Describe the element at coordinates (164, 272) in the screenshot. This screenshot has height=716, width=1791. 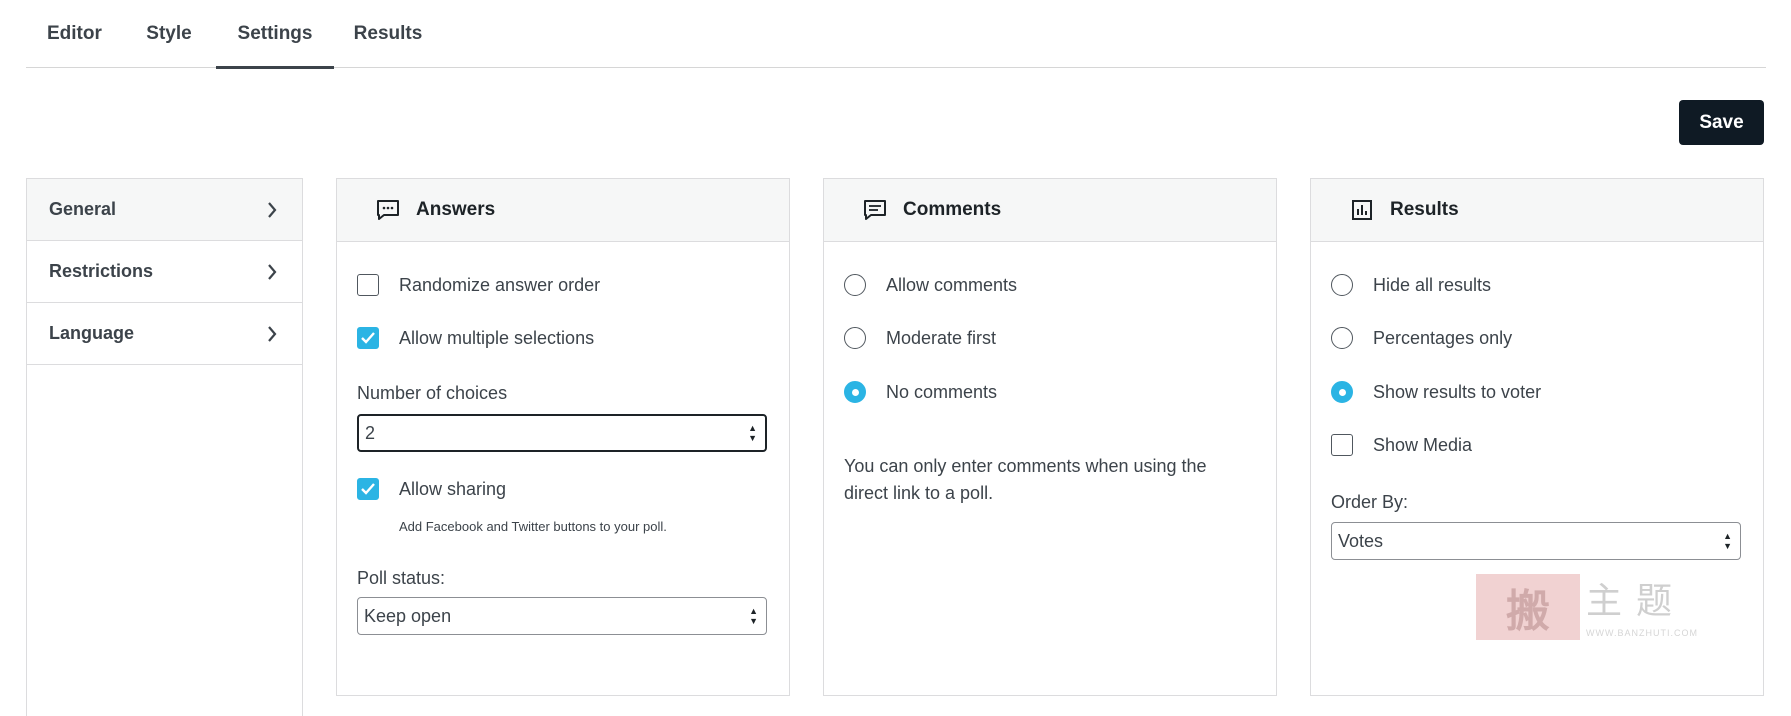
I see `sidebar-item-restrictions: Restrictions` at that location.